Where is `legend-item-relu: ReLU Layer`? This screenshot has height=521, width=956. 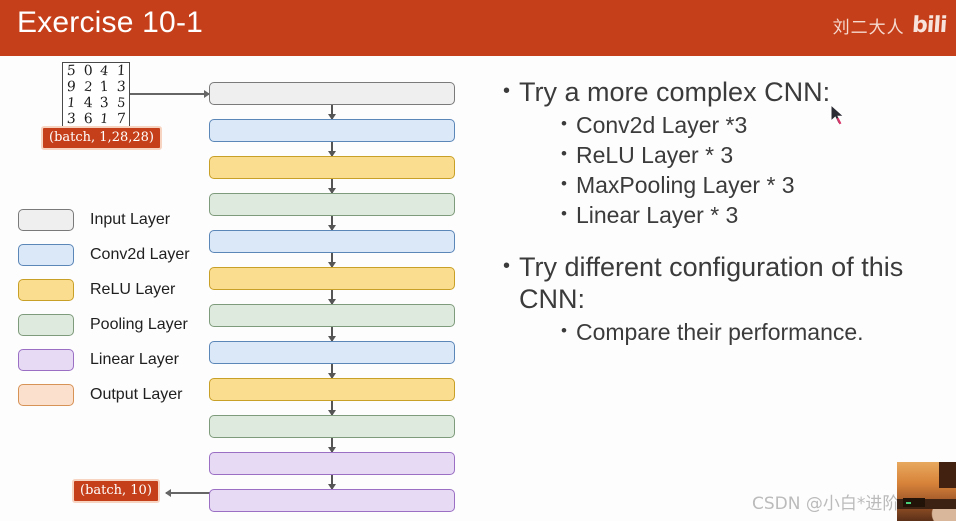 legend-item-relu: ReLU Layer is located at coordinates (104, 289).